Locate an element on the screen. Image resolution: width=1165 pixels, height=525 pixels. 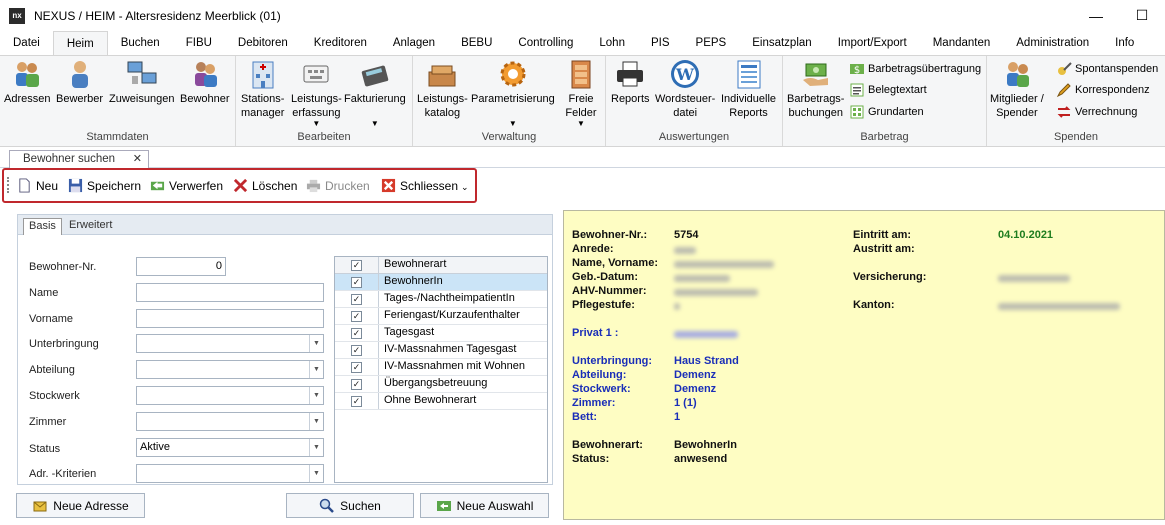
zuweisungen-button: Zuweisungen is located at coordinates (141, 82).